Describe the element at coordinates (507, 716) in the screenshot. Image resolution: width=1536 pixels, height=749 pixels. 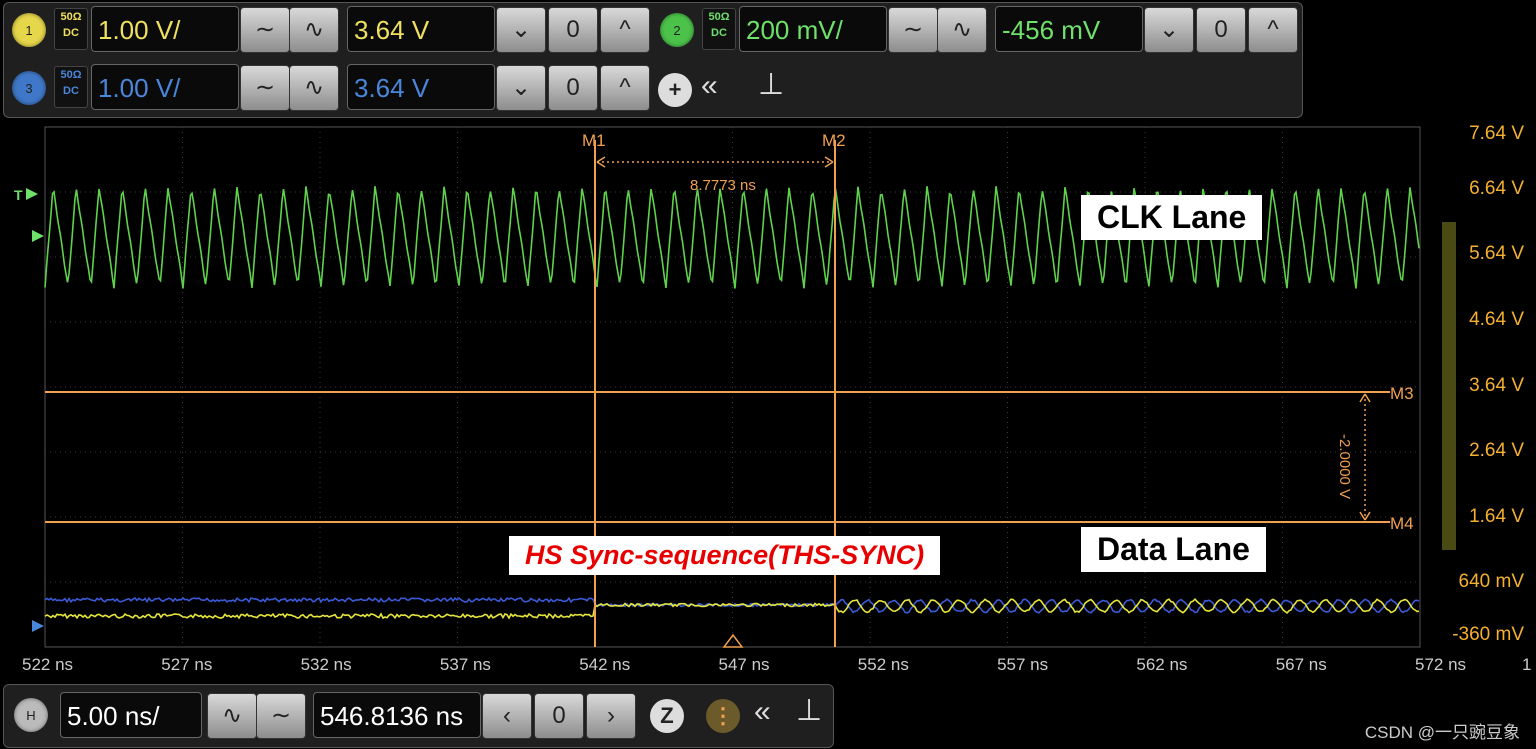
I see `time-position-left-button: ‹` at that location.